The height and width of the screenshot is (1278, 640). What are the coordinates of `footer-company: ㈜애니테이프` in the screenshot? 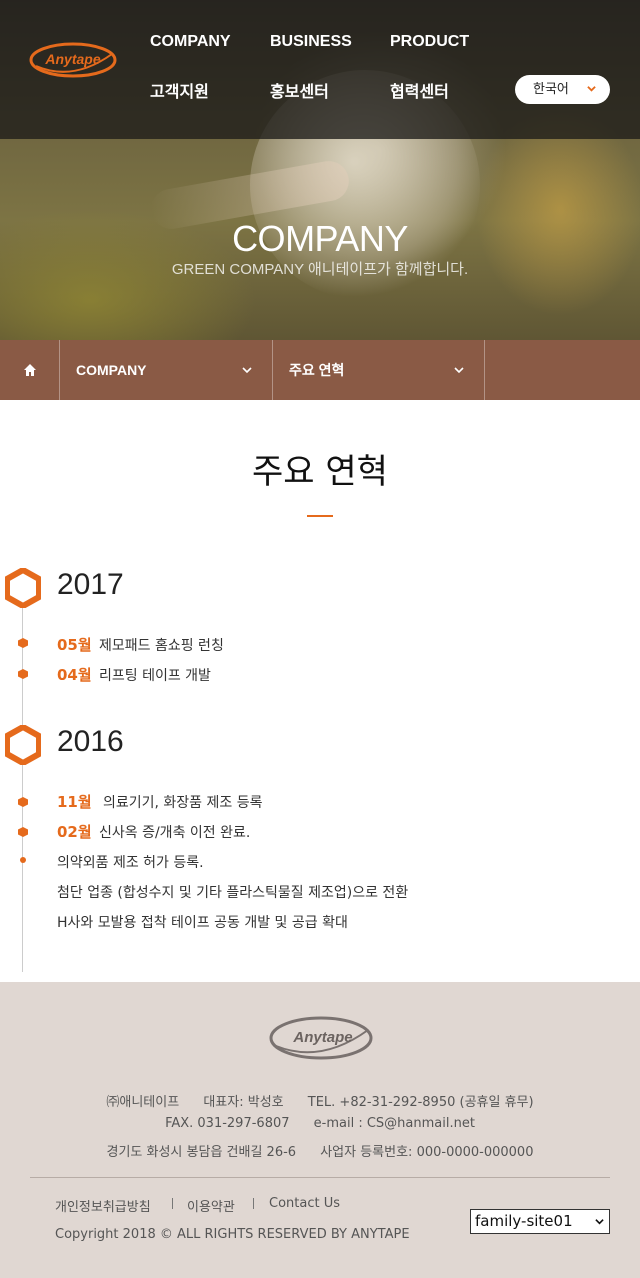 It's located at (143, 1102).